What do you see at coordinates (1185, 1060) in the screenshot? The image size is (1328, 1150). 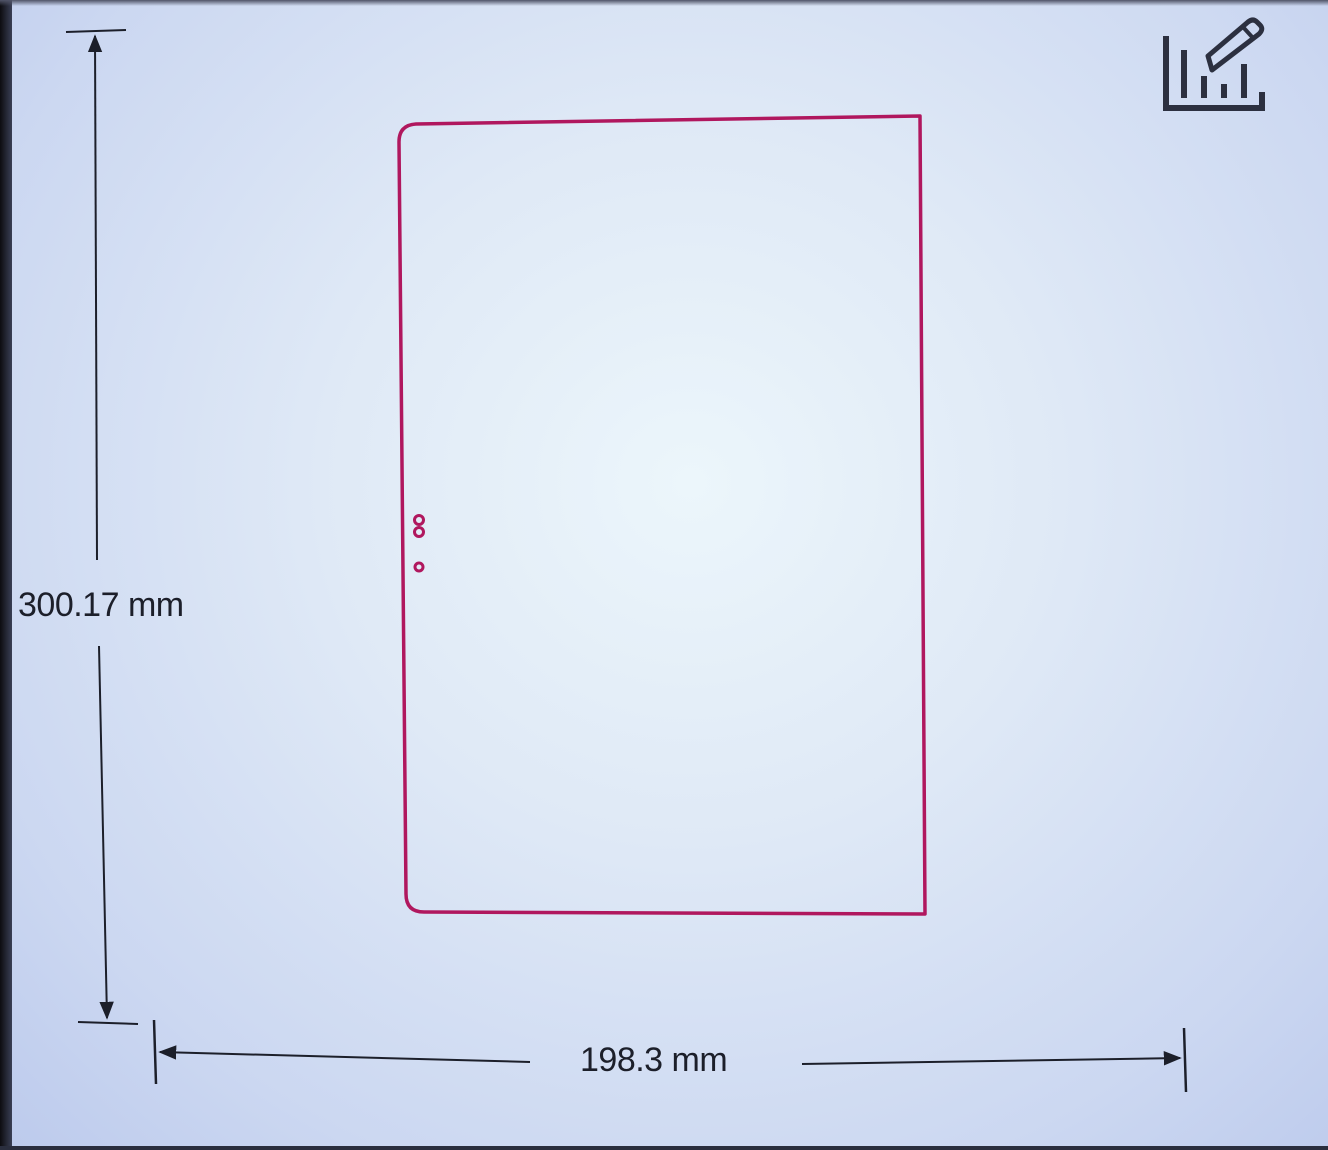 I see `width-right-tick` at bounding box center [1185, 1060].